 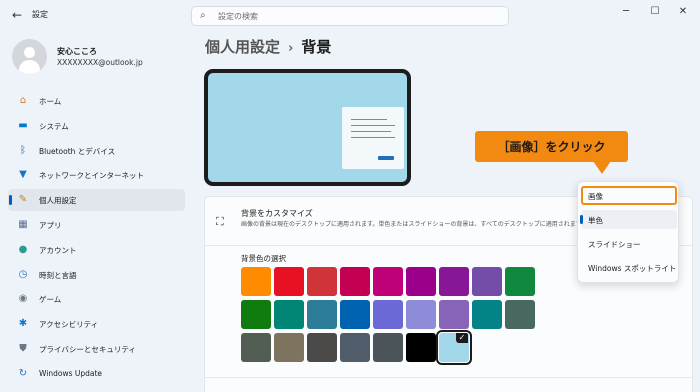 I want to click on app-title: 設定, so click(x=40, y=14).